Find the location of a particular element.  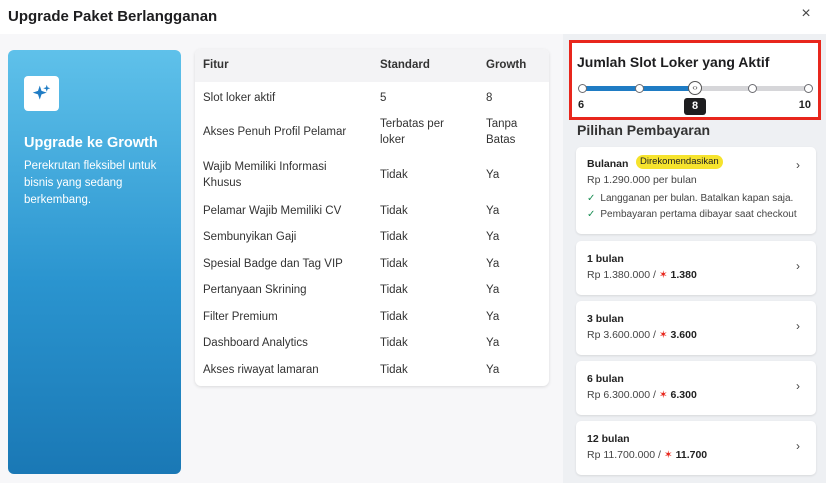

close-icon: × is located at coordinates (806, 14).